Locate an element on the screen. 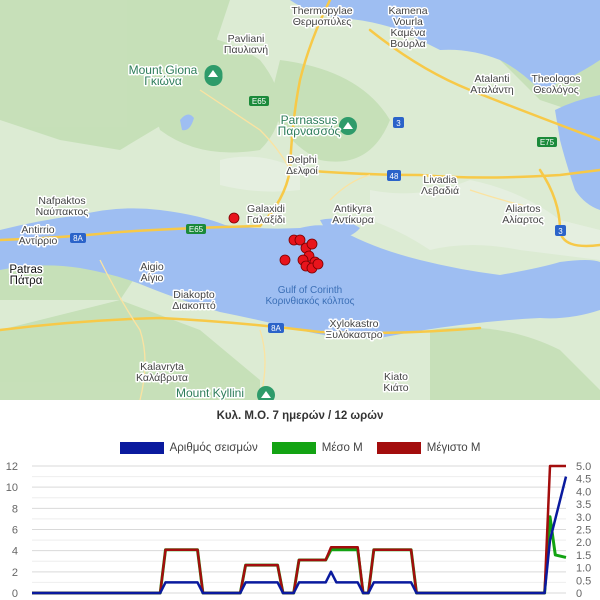  y-right-tick-label: 3.5 is located at coordinates (583, 505).